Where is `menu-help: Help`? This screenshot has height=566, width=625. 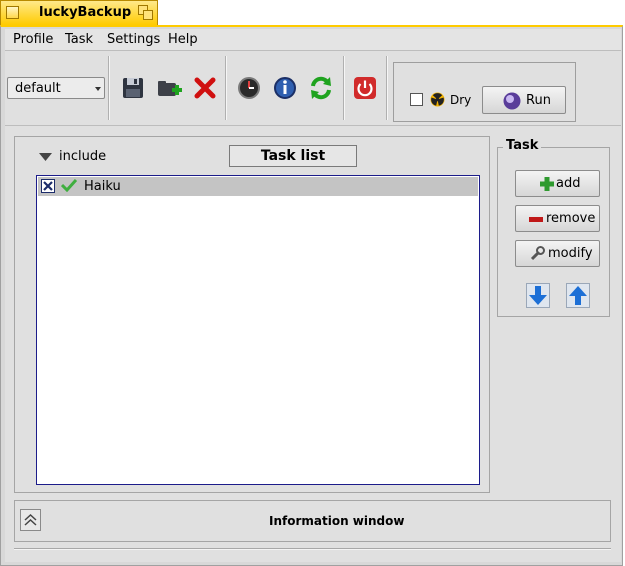
menu-help: Help is located at coordinates (183, 39).